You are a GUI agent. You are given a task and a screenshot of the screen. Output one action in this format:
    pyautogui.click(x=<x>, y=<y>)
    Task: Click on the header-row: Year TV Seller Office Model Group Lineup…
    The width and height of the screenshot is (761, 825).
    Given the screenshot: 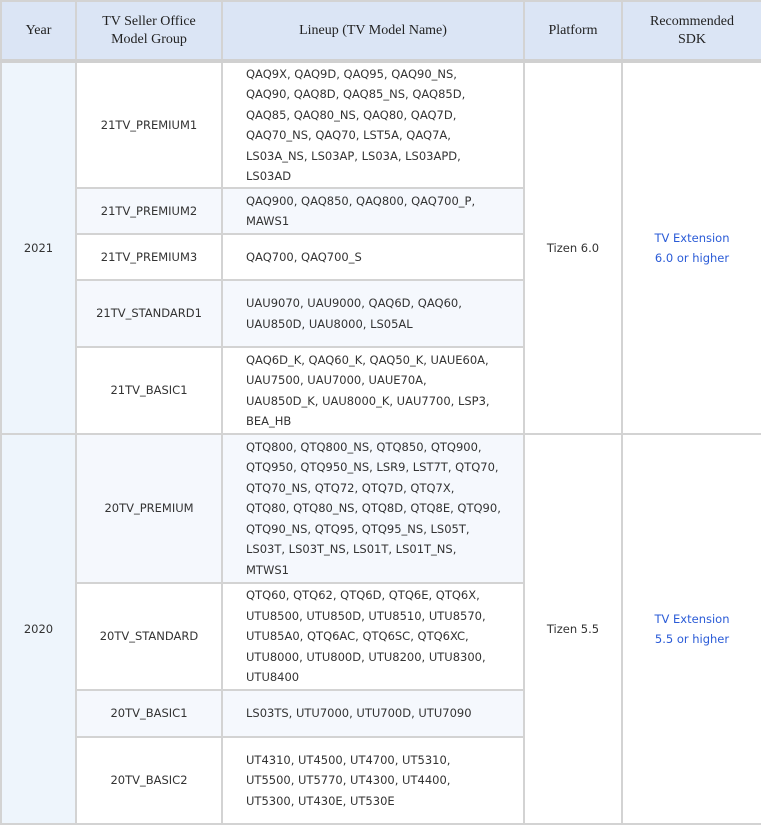 What is the action you would take?
    pyautogui.click(x=380, y=31)
    